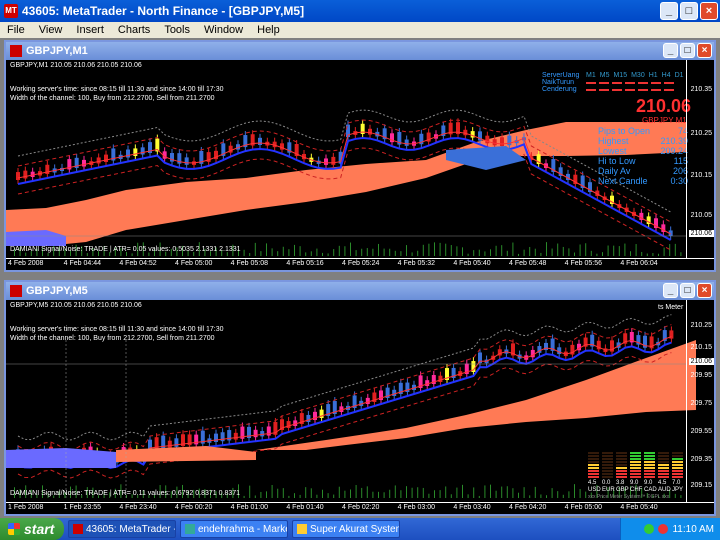 The image size is (720, 540). I want to click on panel-col-m5: M5, so click(604, 75).